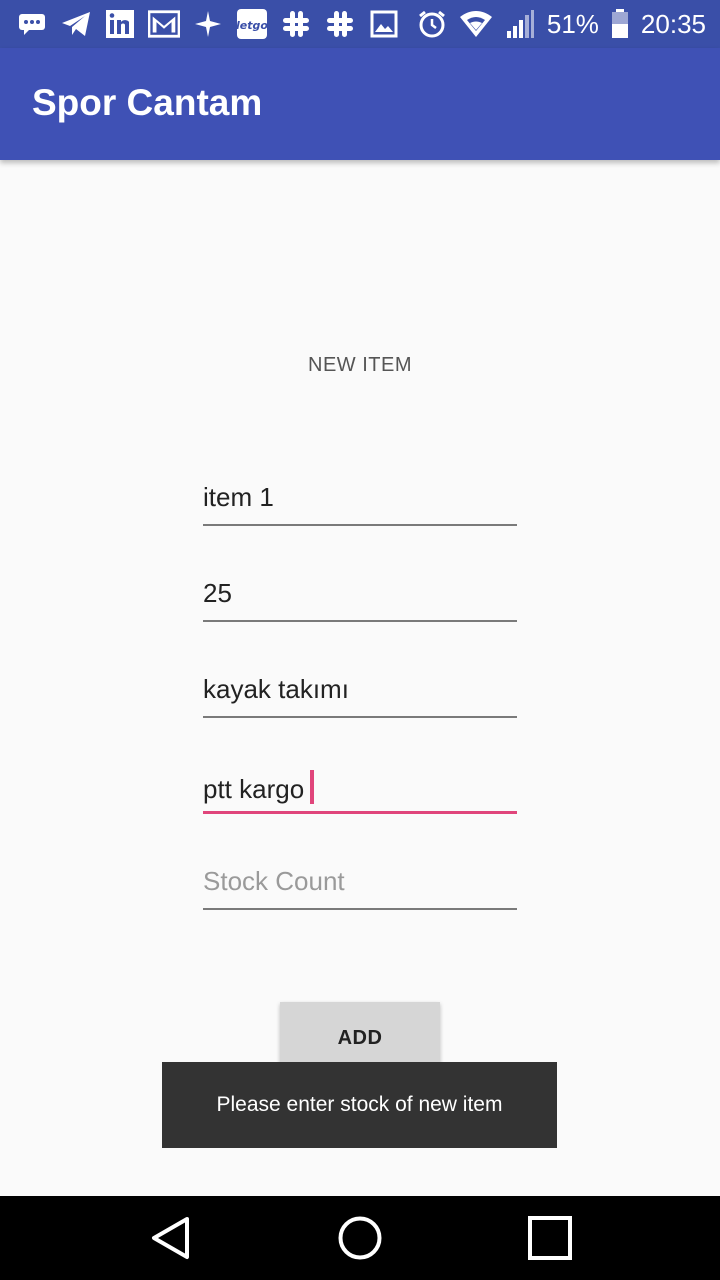 The image size is (720, 1280). Describe the element at coordinates (164, 24) in the screenshot. I see `gmail-icon` at that location.